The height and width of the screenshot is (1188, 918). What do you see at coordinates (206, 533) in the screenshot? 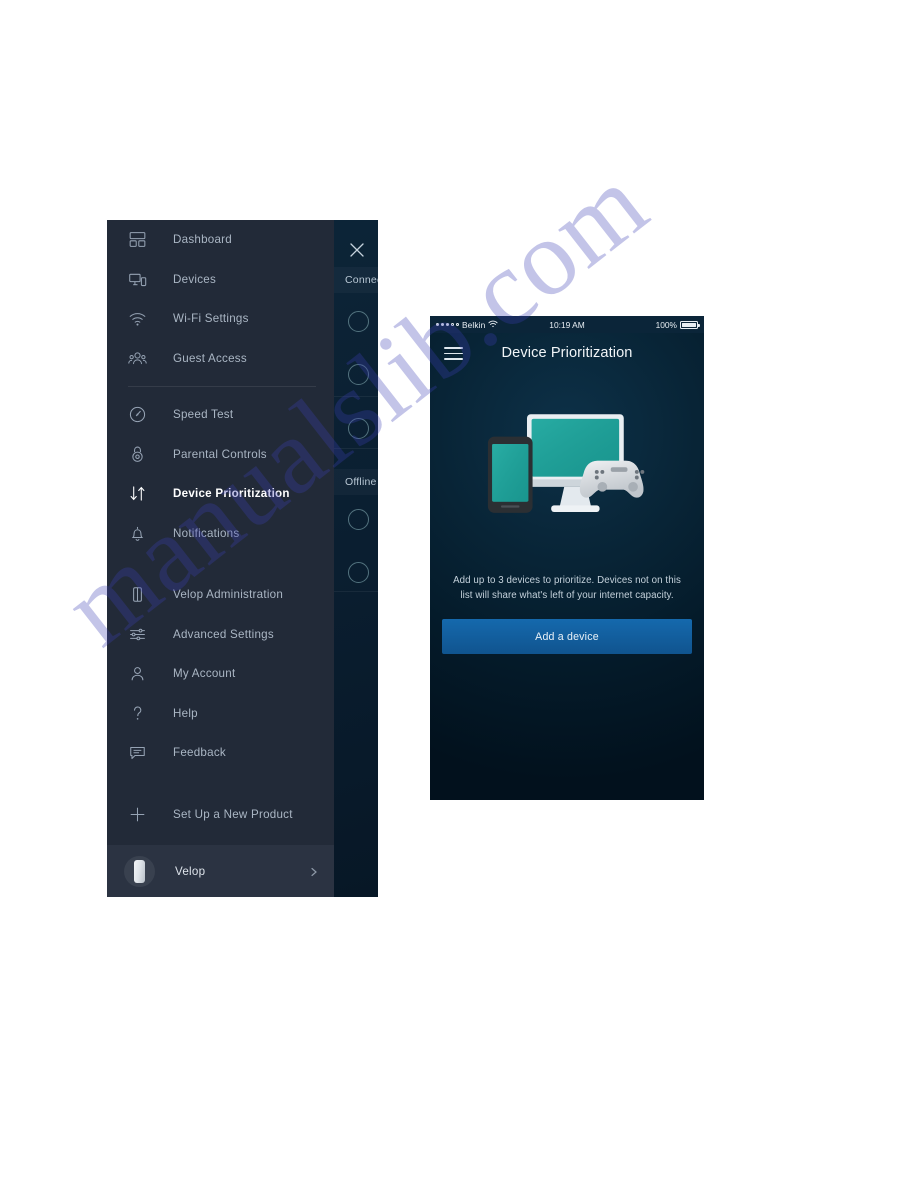
I see `sidebar-item-label: Notifications` at bounding box center [206, 533].